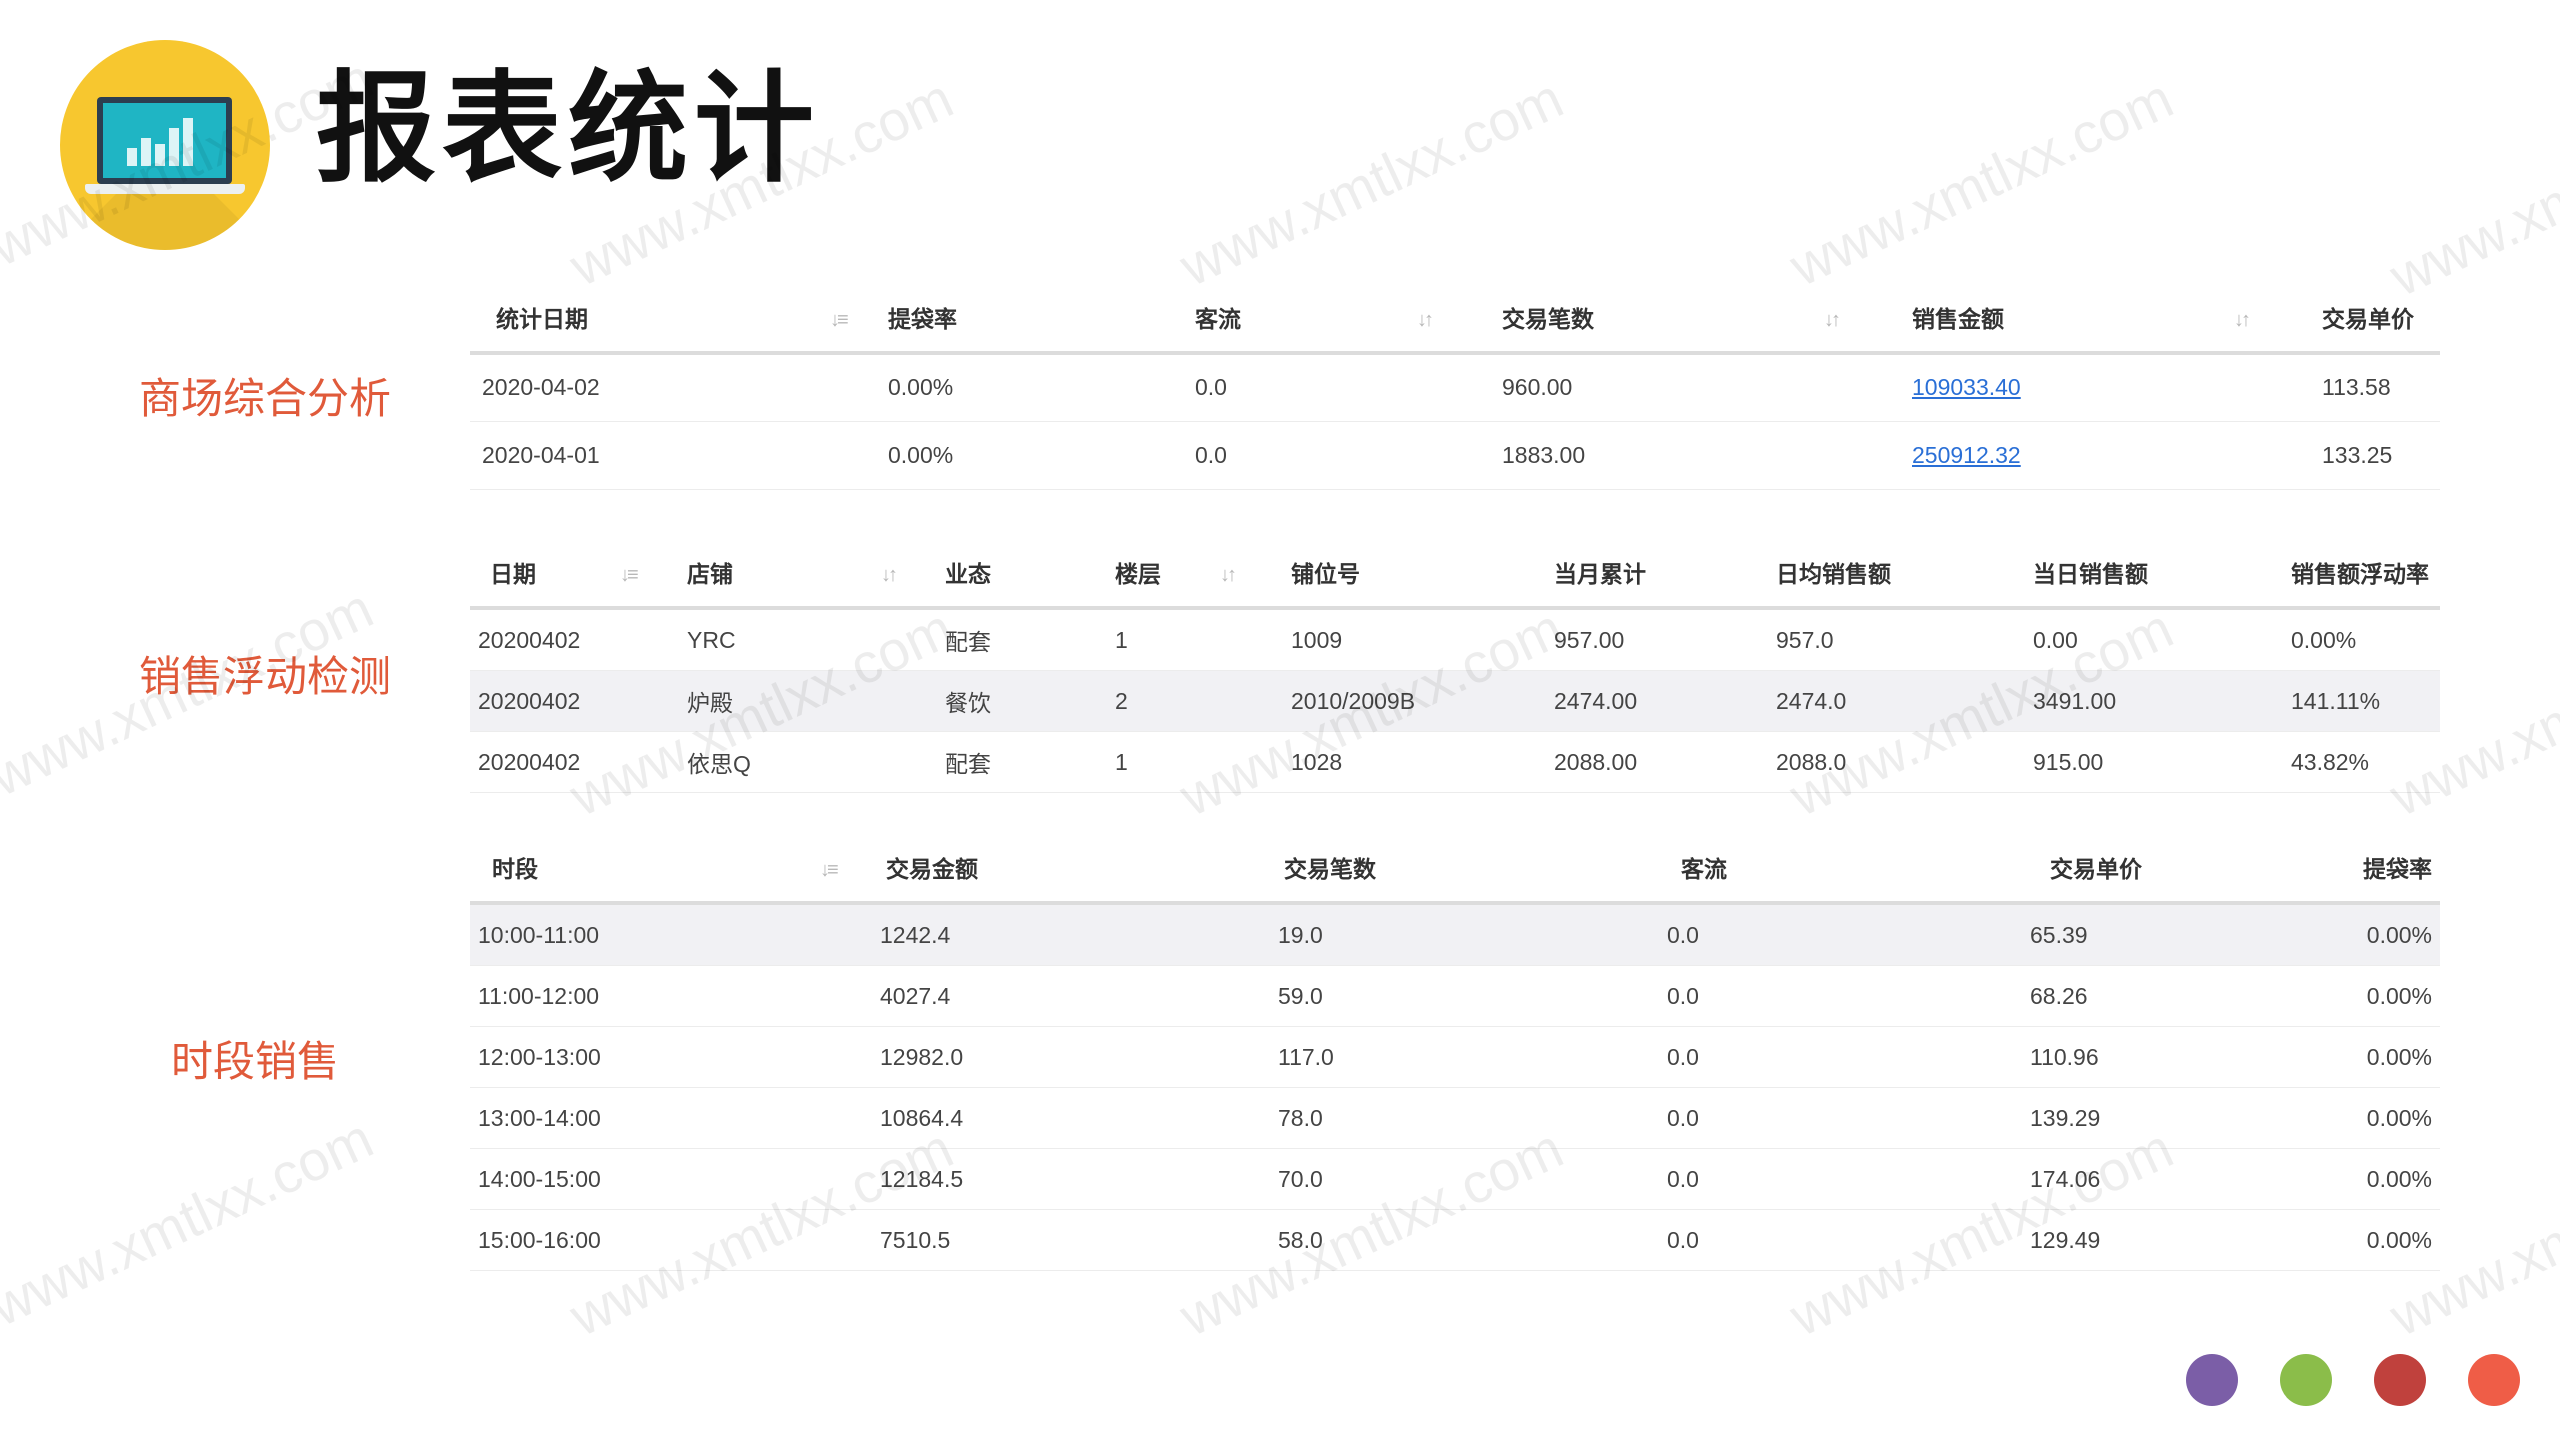 This screenshot has width=2560, height=1440. I want to click on decorative-dot-green, so click(2306, 1380).